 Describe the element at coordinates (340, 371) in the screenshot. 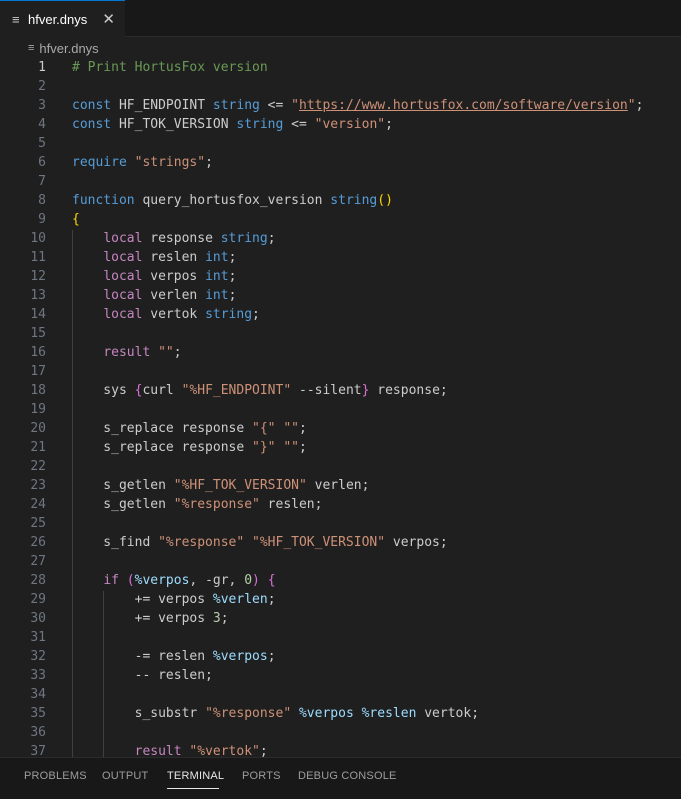

I see `code-line: 17` at that location.